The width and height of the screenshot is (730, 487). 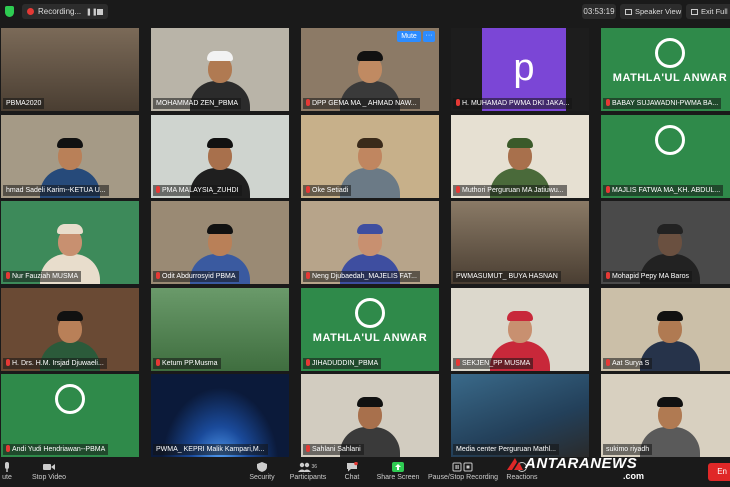 I want to click on shield-icon, so click(x=262, y=467).